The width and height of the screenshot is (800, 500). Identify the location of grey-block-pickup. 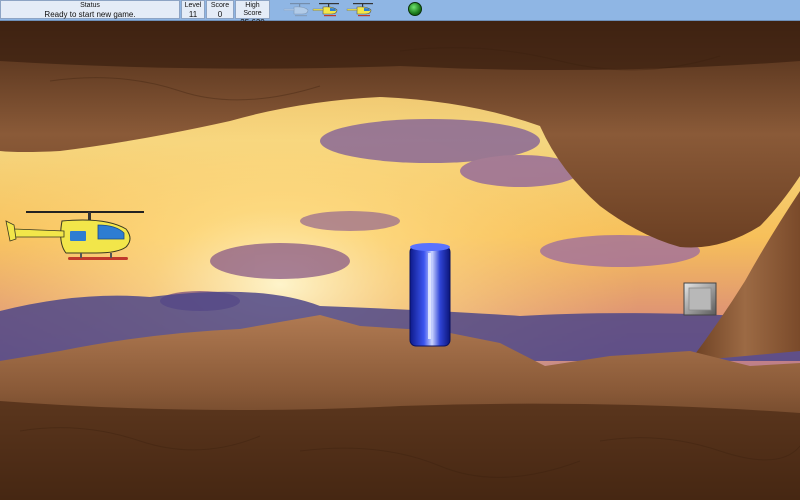
(700, 299).